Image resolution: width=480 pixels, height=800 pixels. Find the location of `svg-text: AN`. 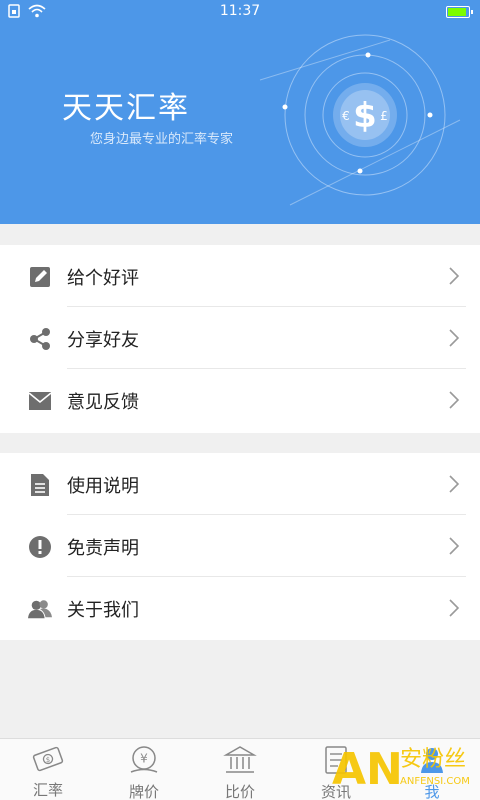

svg-text: AN is located at coordinates (367, 769).